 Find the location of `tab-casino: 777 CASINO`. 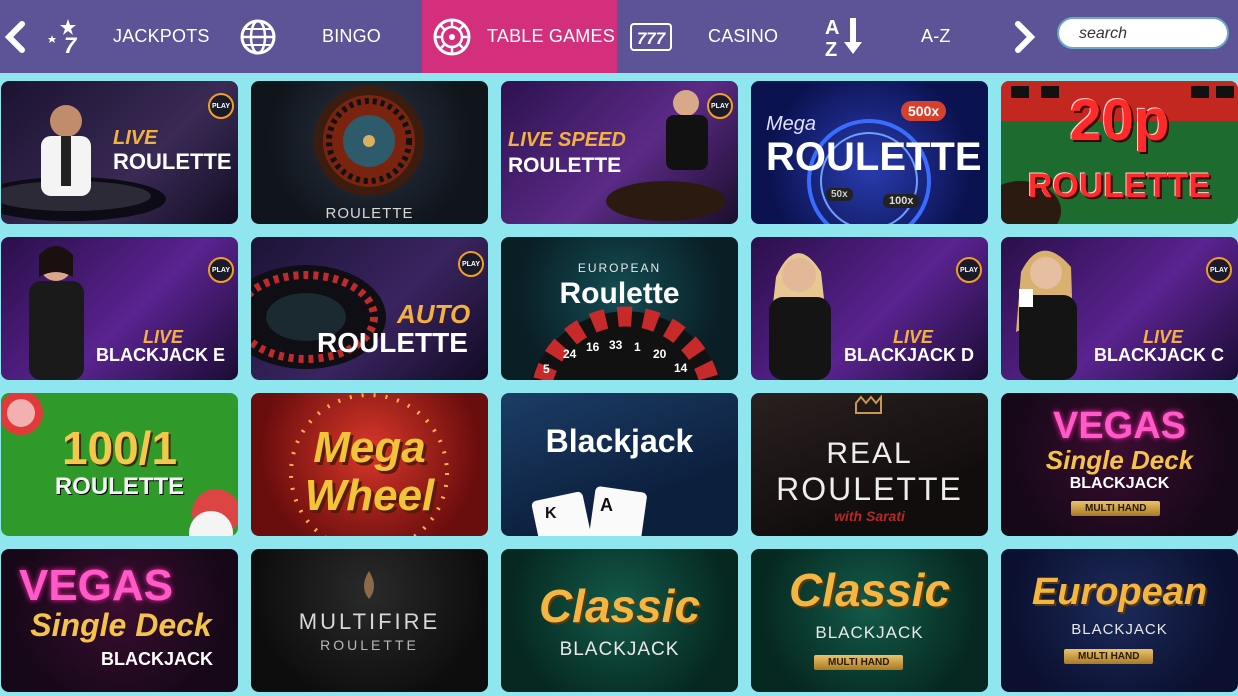

tab-casino: 777 CASINO is located at coordinates (712, 36).